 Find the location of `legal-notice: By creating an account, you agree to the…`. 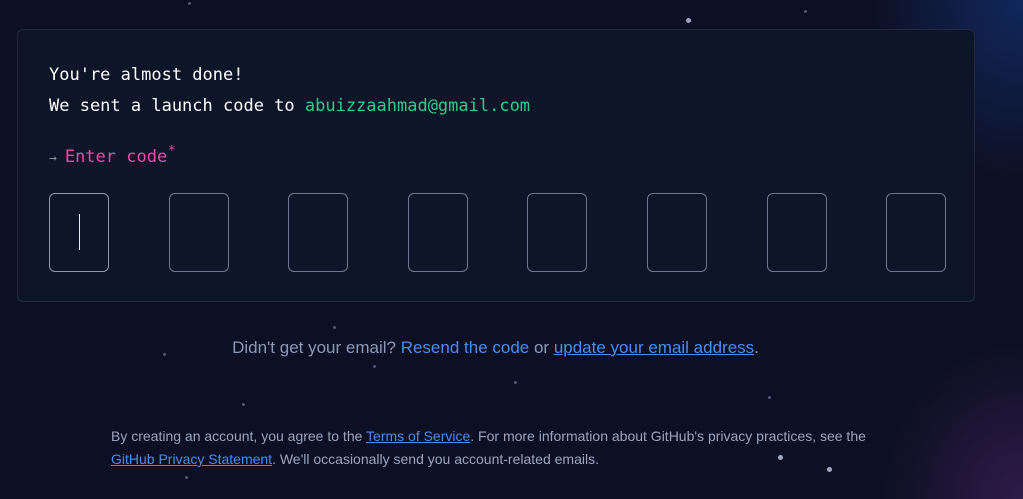

legal-notice: By creating an account, you agree to the… is located at coordinates (511, 448).